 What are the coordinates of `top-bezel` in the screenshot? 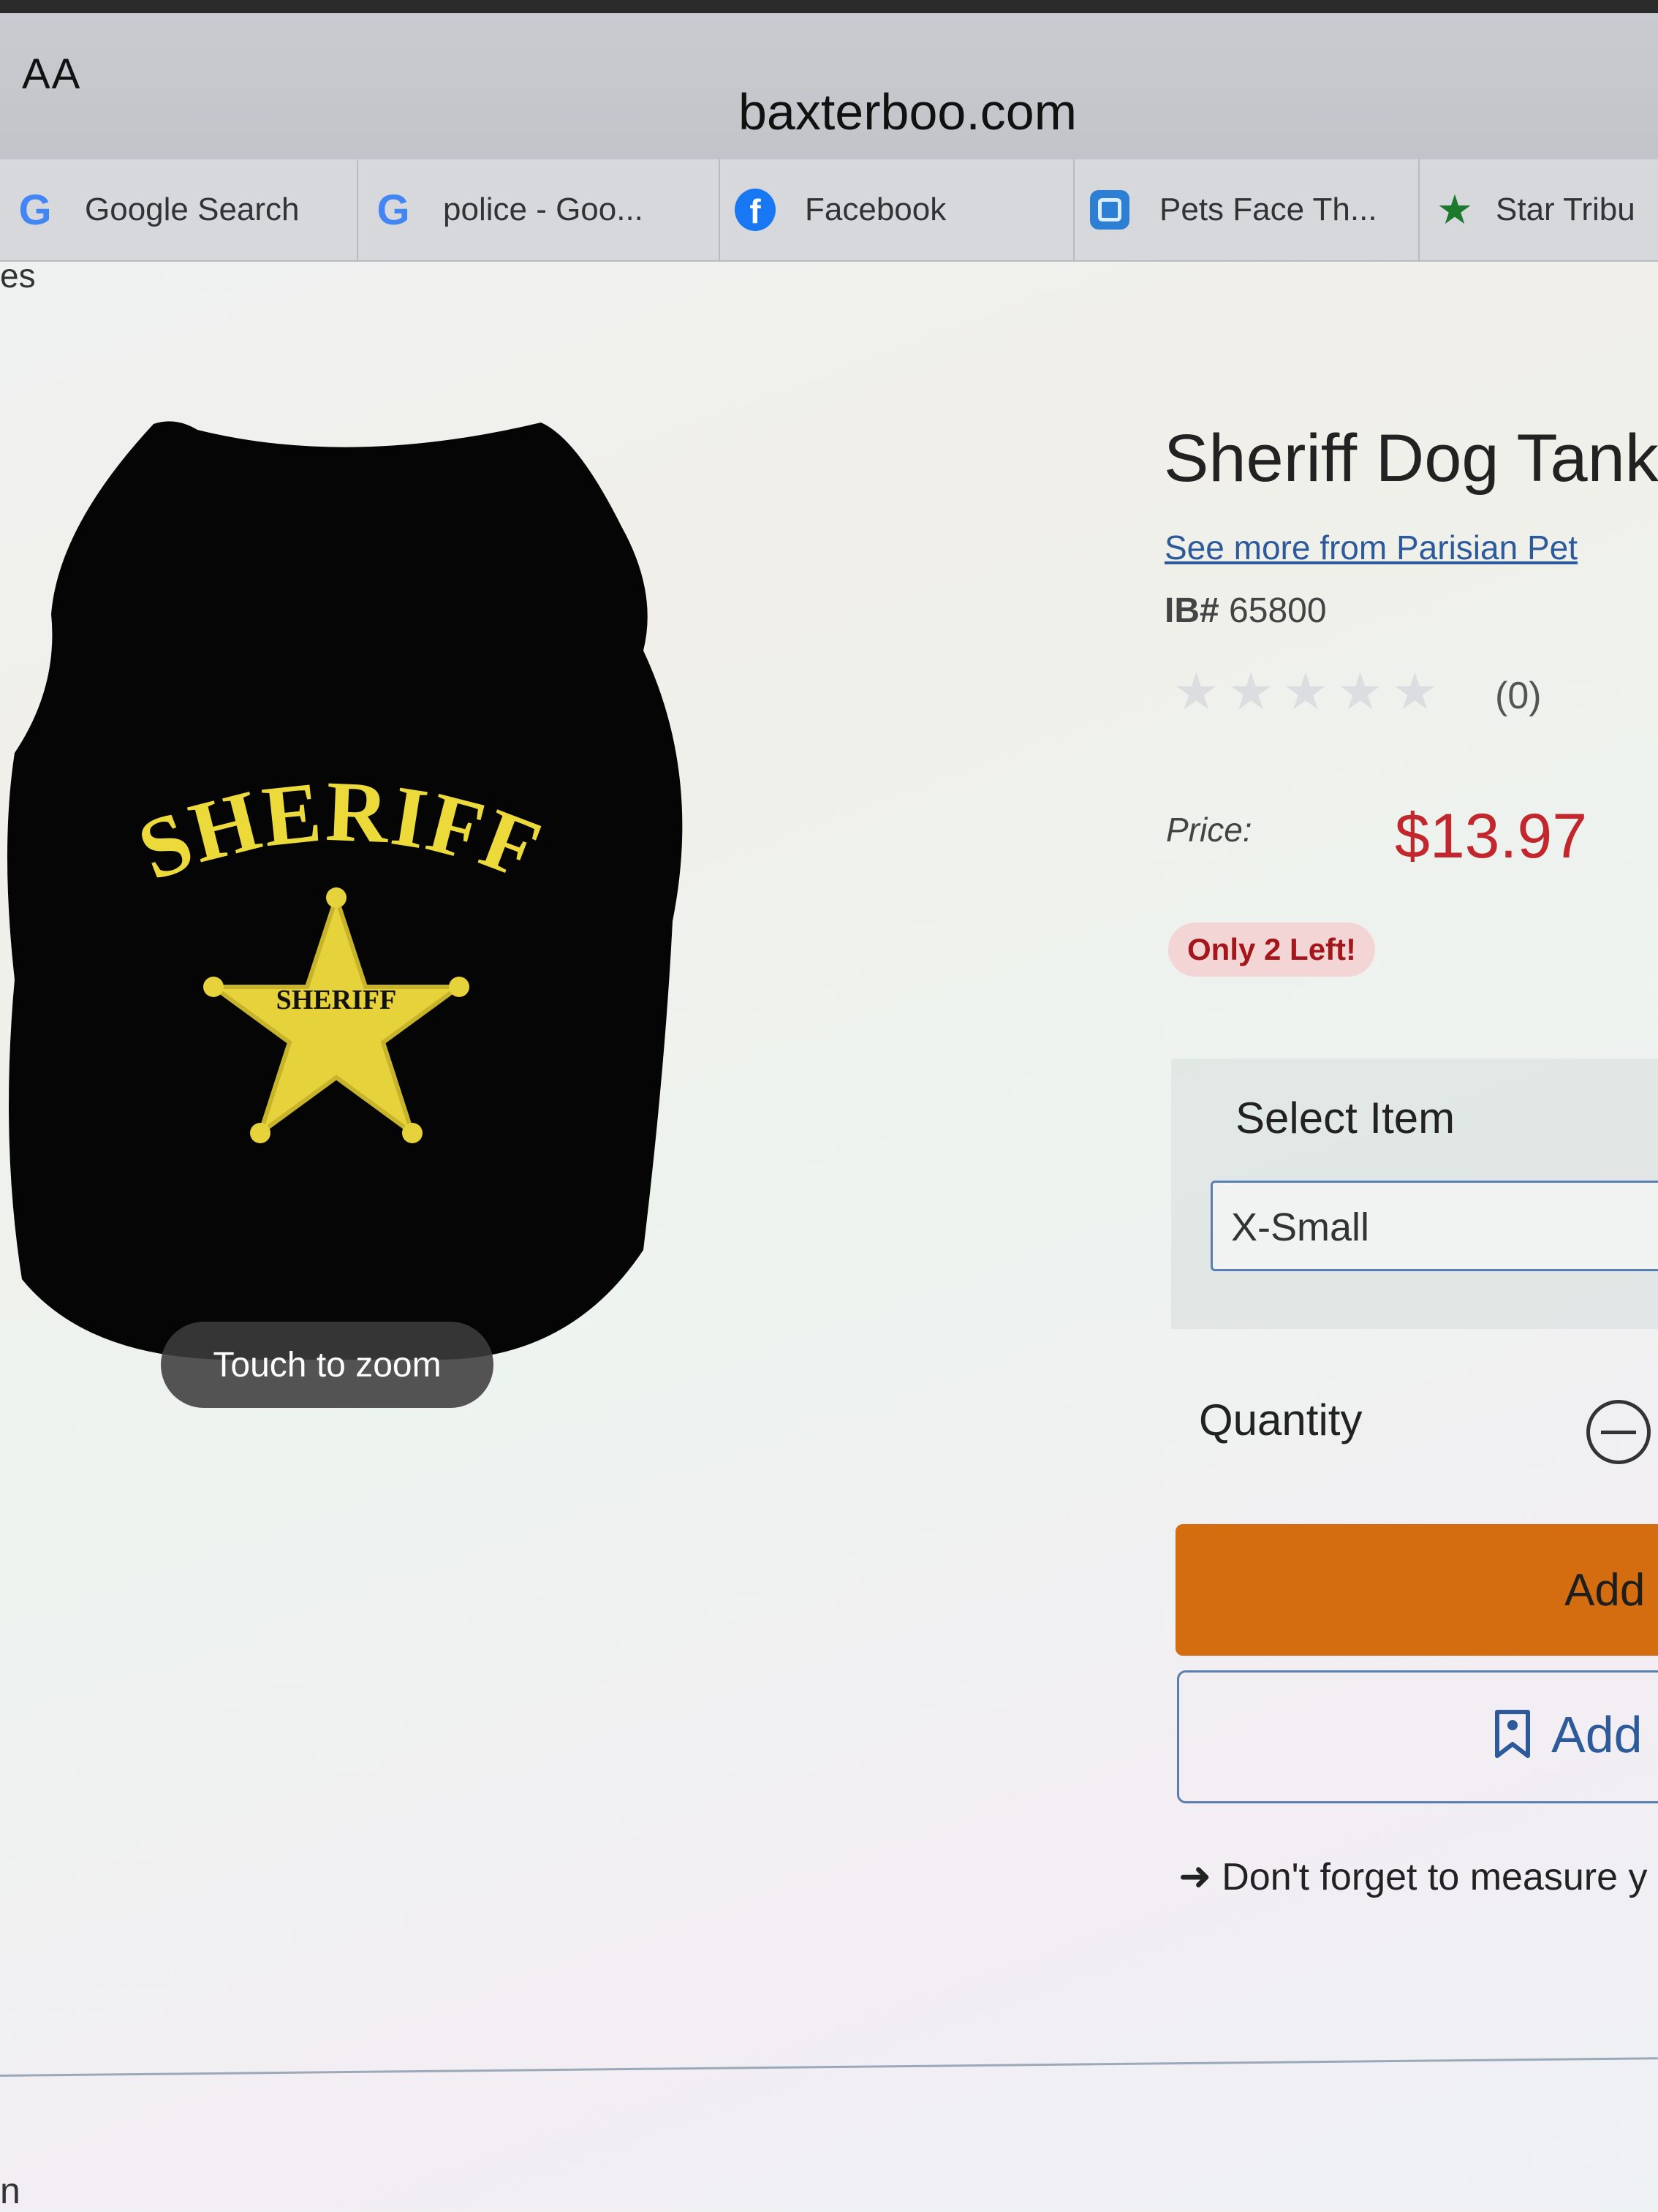 It's located at (829, 7).